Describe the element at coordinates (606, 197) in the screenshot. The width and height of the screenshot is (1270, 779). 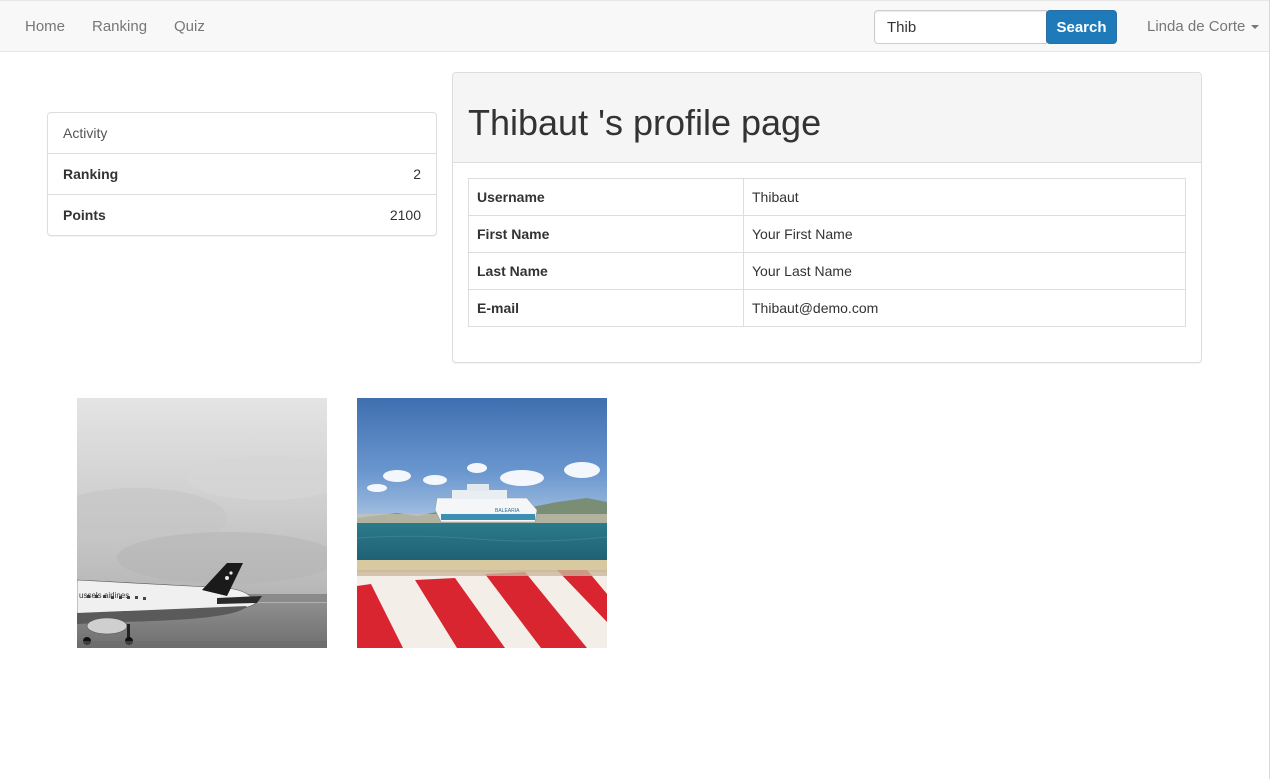
I see `field-label: Username` at that location.